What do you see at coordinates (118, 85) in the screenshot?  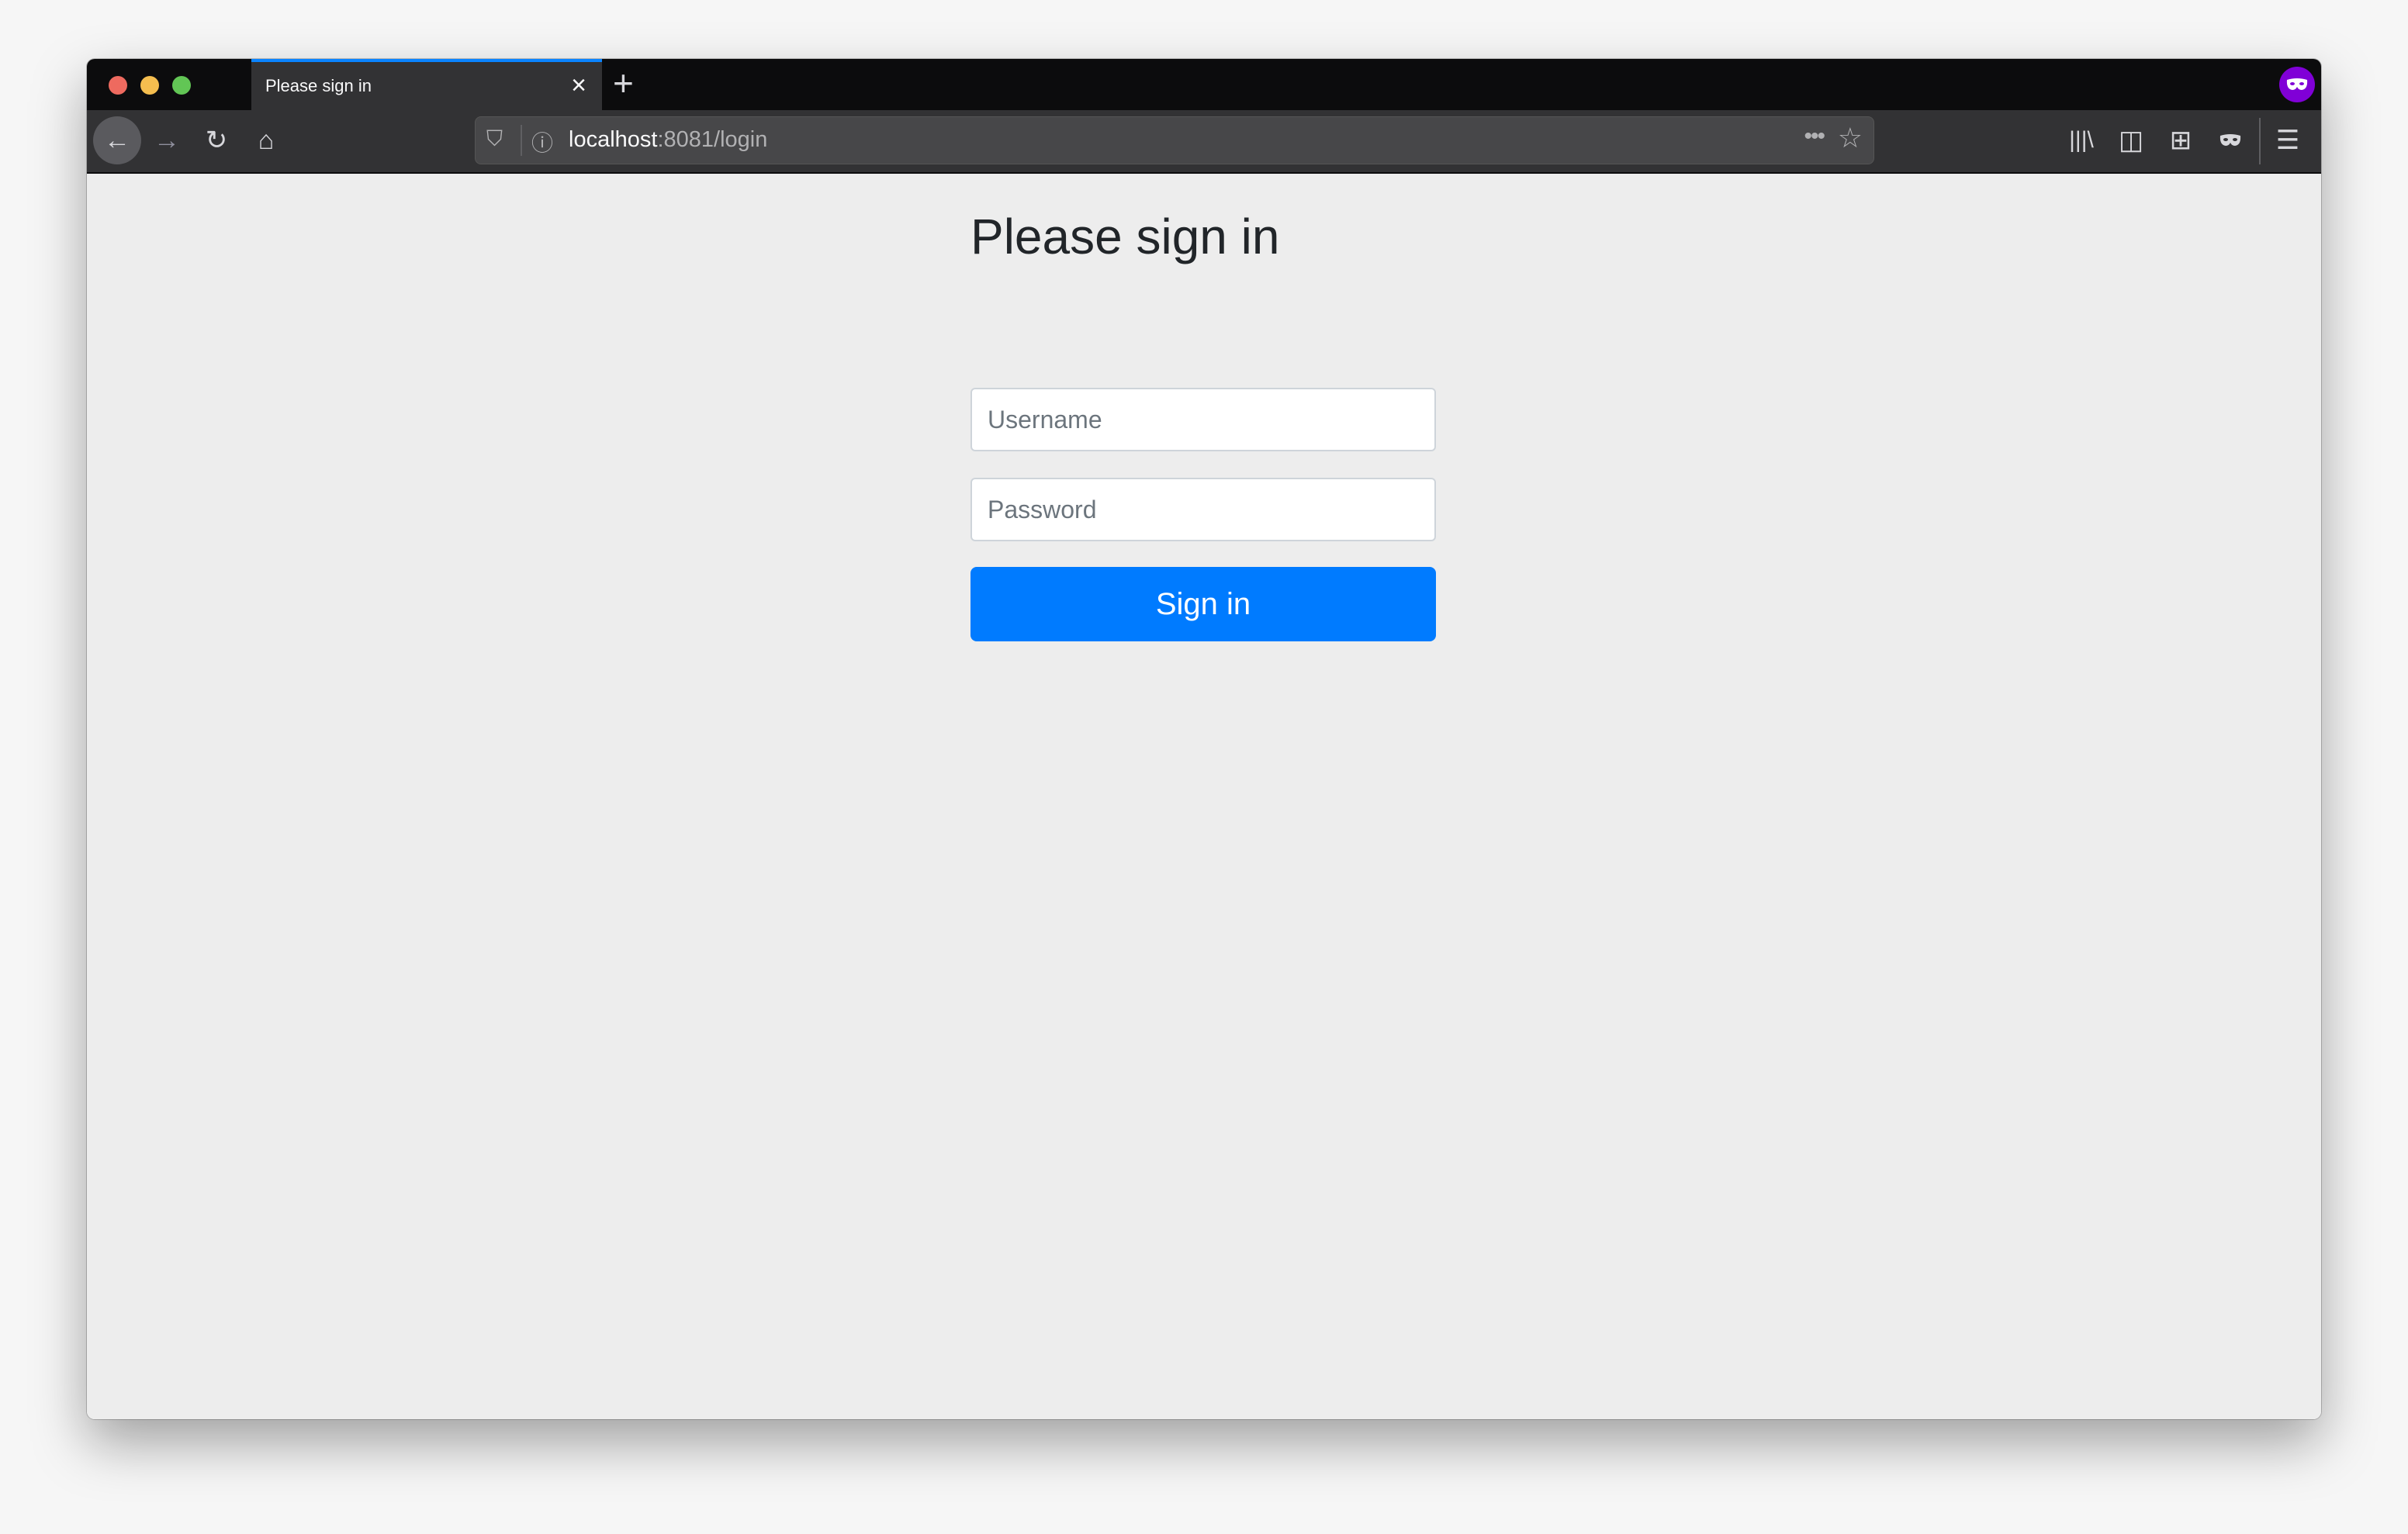 I see `close-window-button` at bounding box center [118, 85].